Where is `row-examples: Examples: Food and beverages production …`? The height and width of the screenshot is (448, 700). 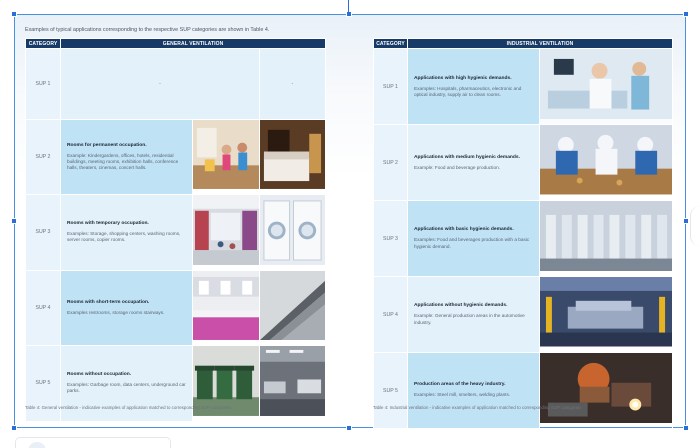
row-examples: Examples: Food and beverages production … is located at coordinates (472, 243).